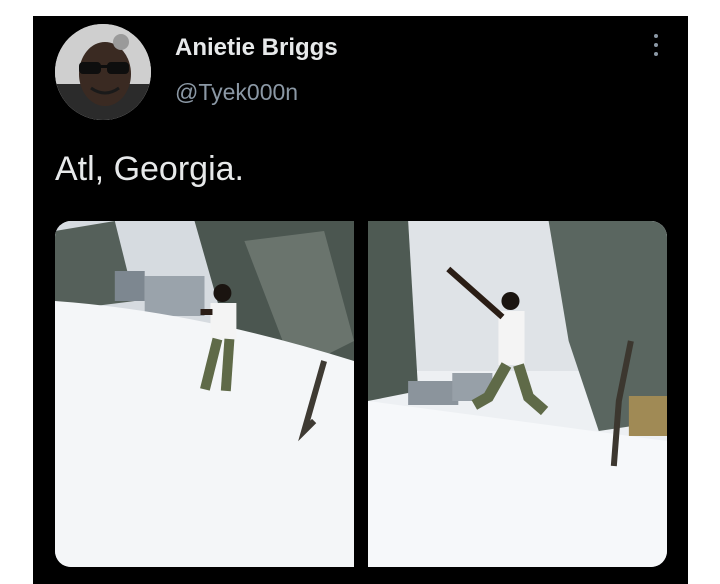 The height and width of the screenshot is (584, 720). I want to click on avatar-image, so click(103, 72).